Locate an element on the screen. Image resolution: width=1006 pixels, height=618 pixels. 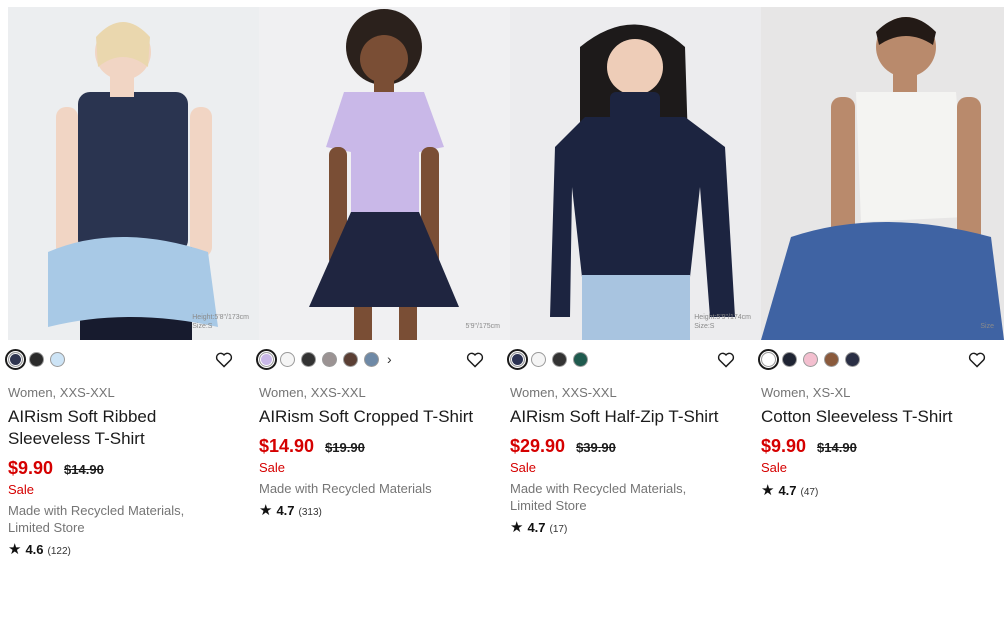
more-colors-chevron-icon: › is located at coordinates (389, 359).